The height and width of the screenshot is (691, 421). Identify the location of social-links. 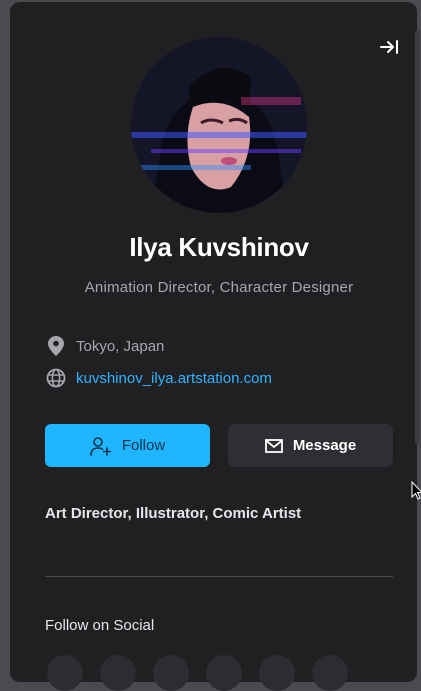
(197, 673).